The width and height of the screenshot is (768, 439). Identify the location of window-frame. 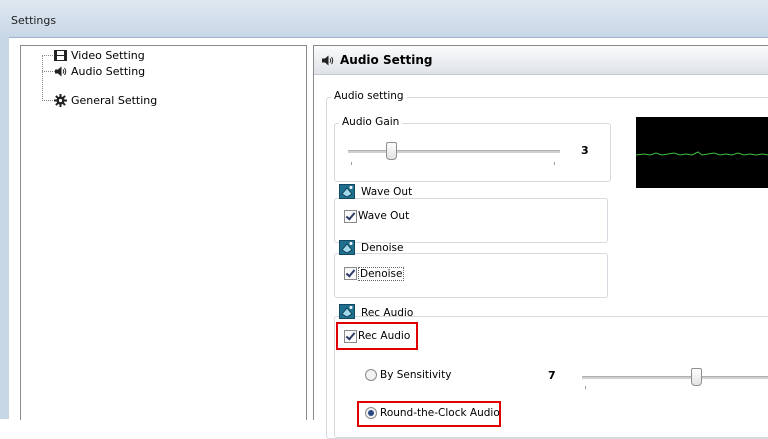
(4, 228).